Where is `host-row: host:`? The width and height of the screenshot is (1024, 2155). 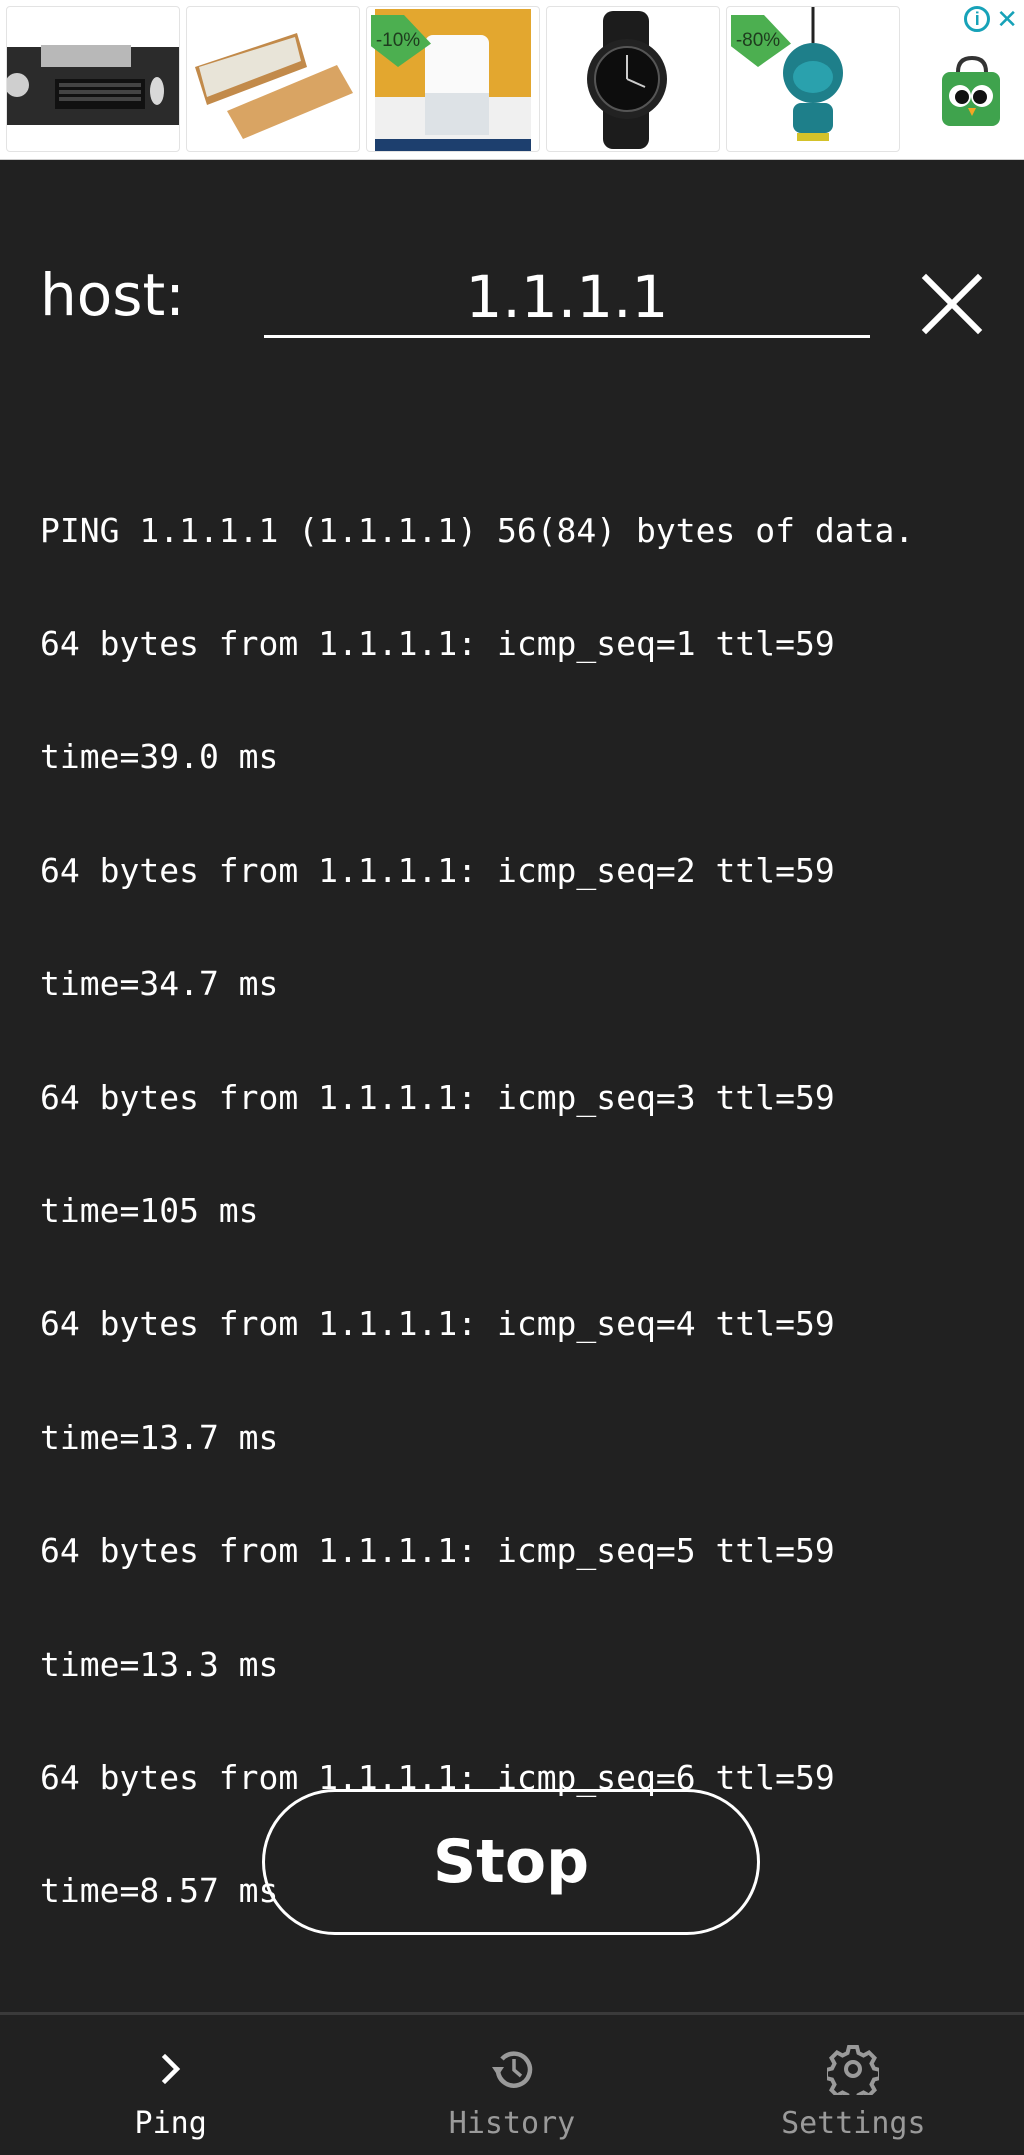 host-row: host: is located at coordinates (512, 300).